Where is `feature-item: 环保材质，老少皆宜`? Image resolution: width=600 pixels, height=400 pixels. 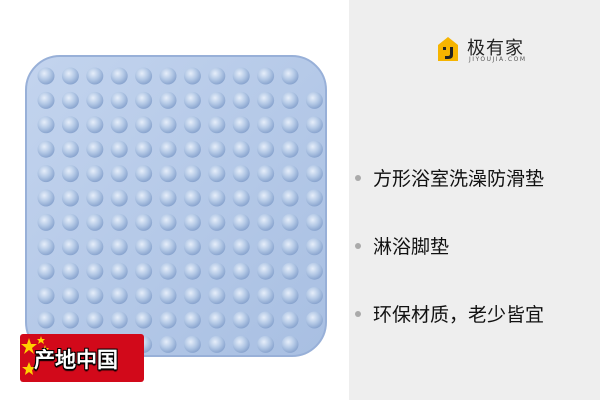
feature-item: 环保材质，老少皆宜 is located at coordinates (449, 313).